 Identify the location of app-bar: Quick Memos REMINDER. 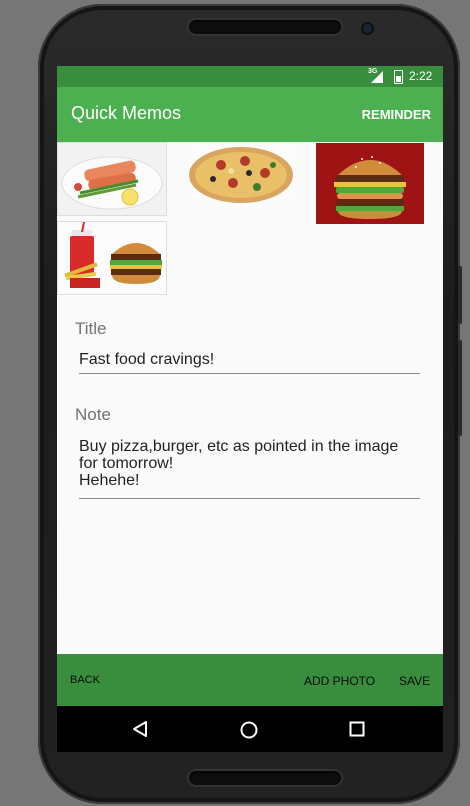
(250, 114).